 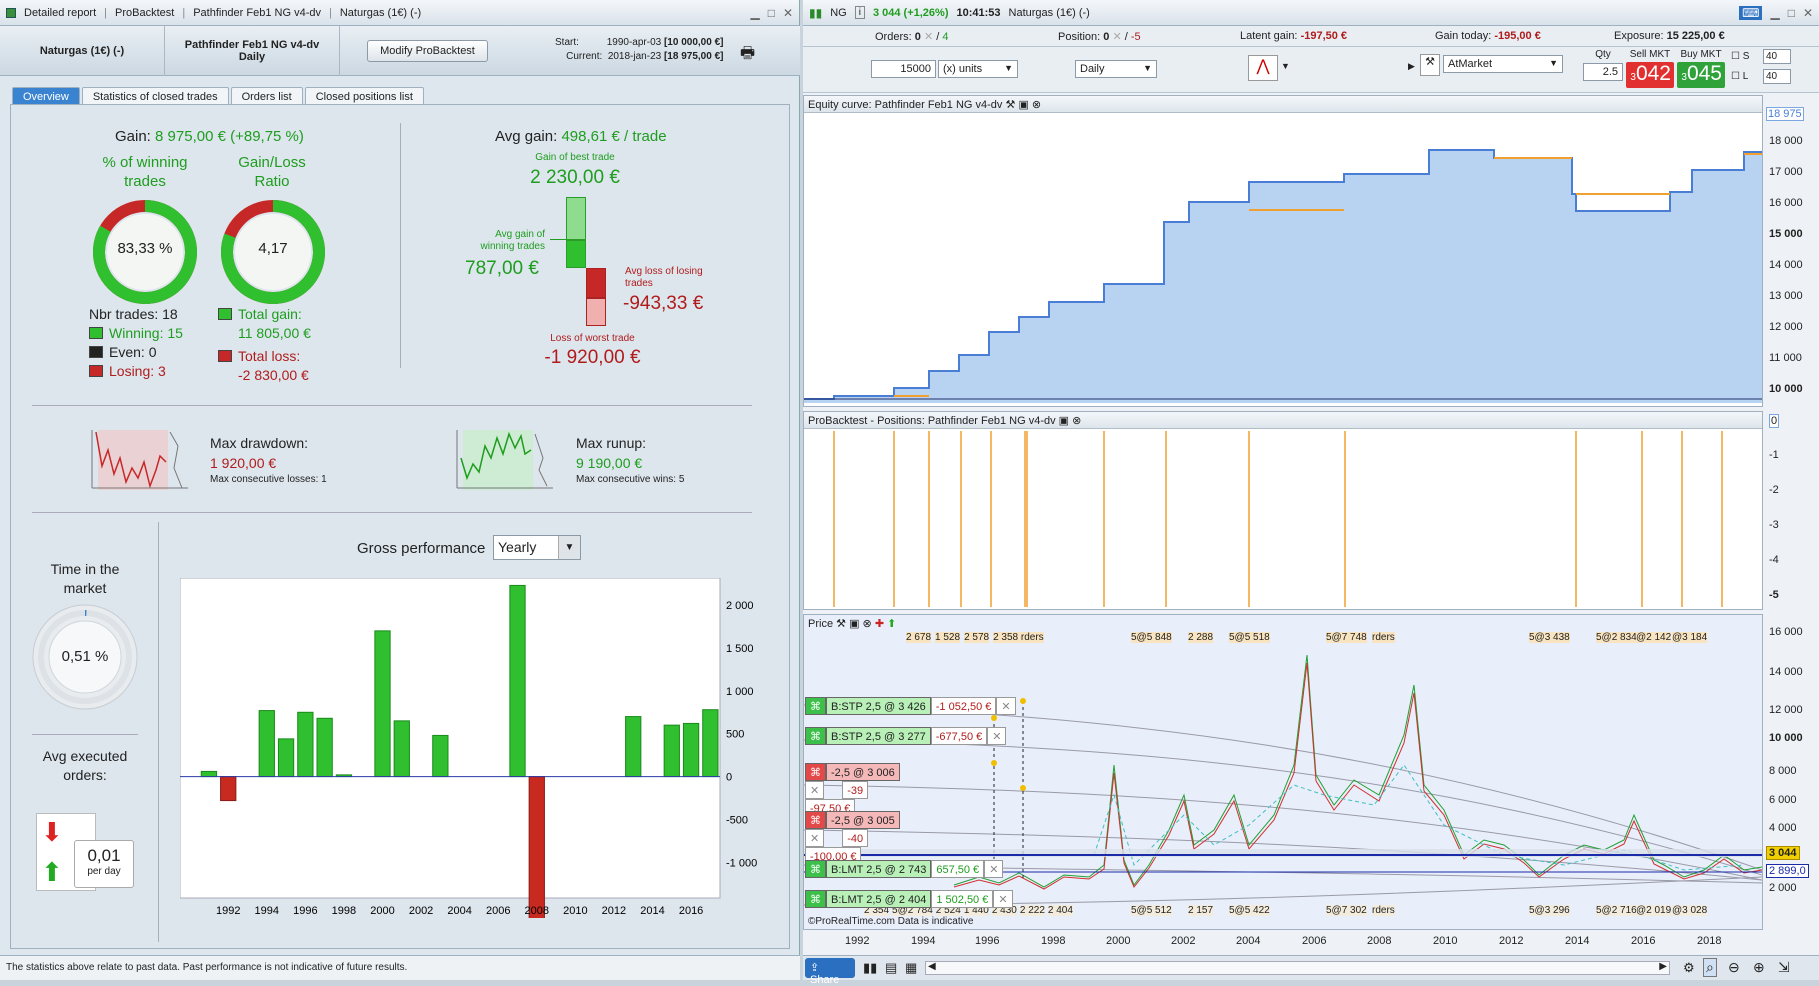 I want to click on symbol: NG, so click(x=838, y=13).